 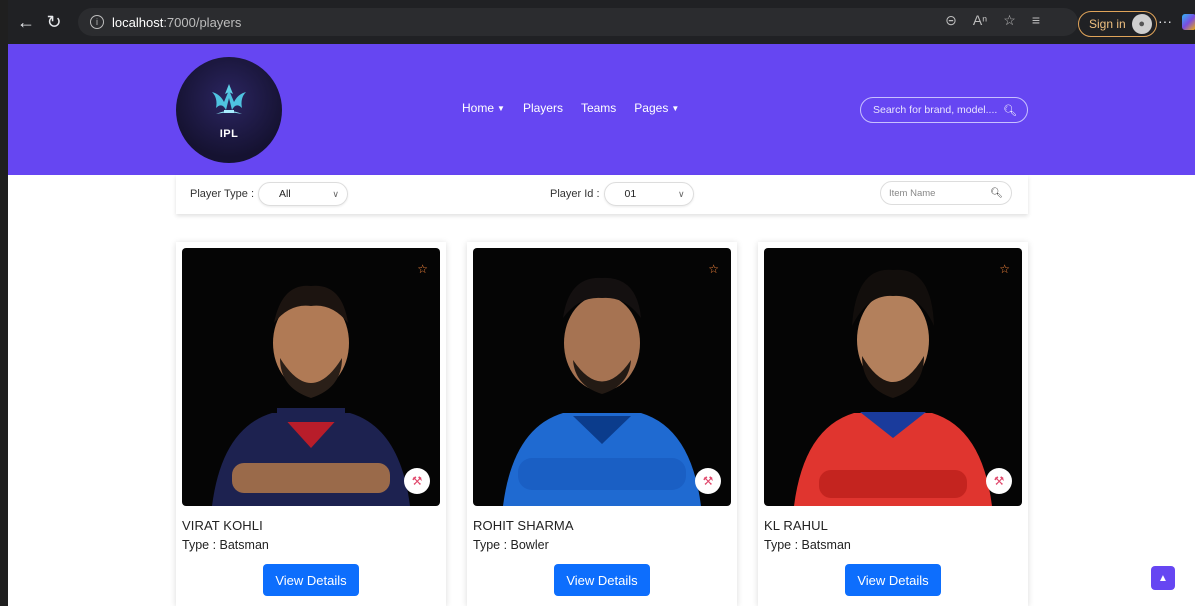 I want to click on refresh-icon: ↻, so click(x=54, y=22).